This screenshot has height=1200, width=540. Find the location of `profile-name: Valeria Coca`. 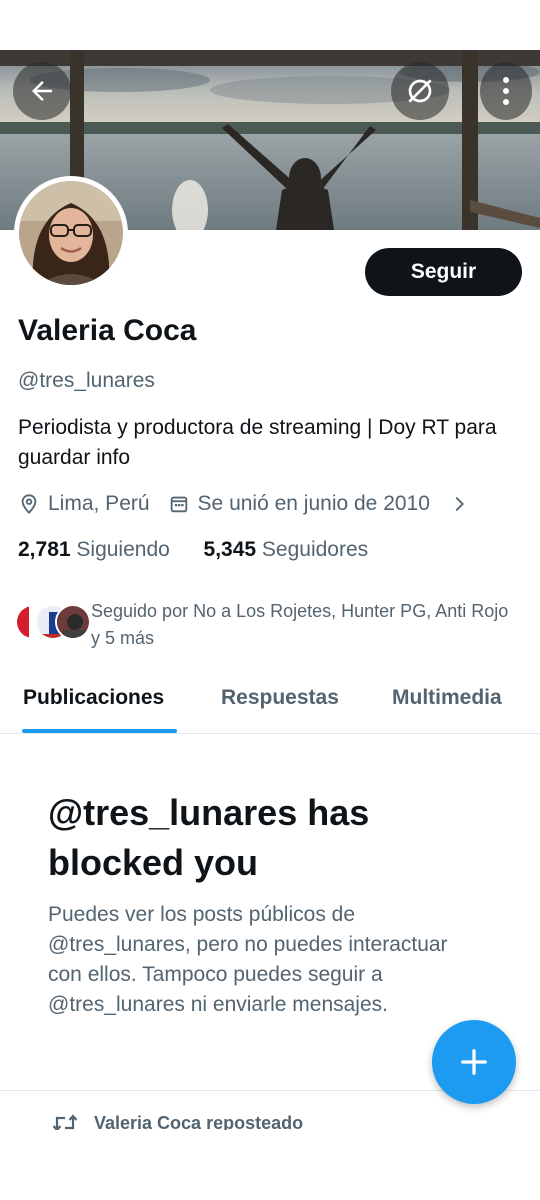

profile-name: Valeria Coca is located at coordinates (107, 330).